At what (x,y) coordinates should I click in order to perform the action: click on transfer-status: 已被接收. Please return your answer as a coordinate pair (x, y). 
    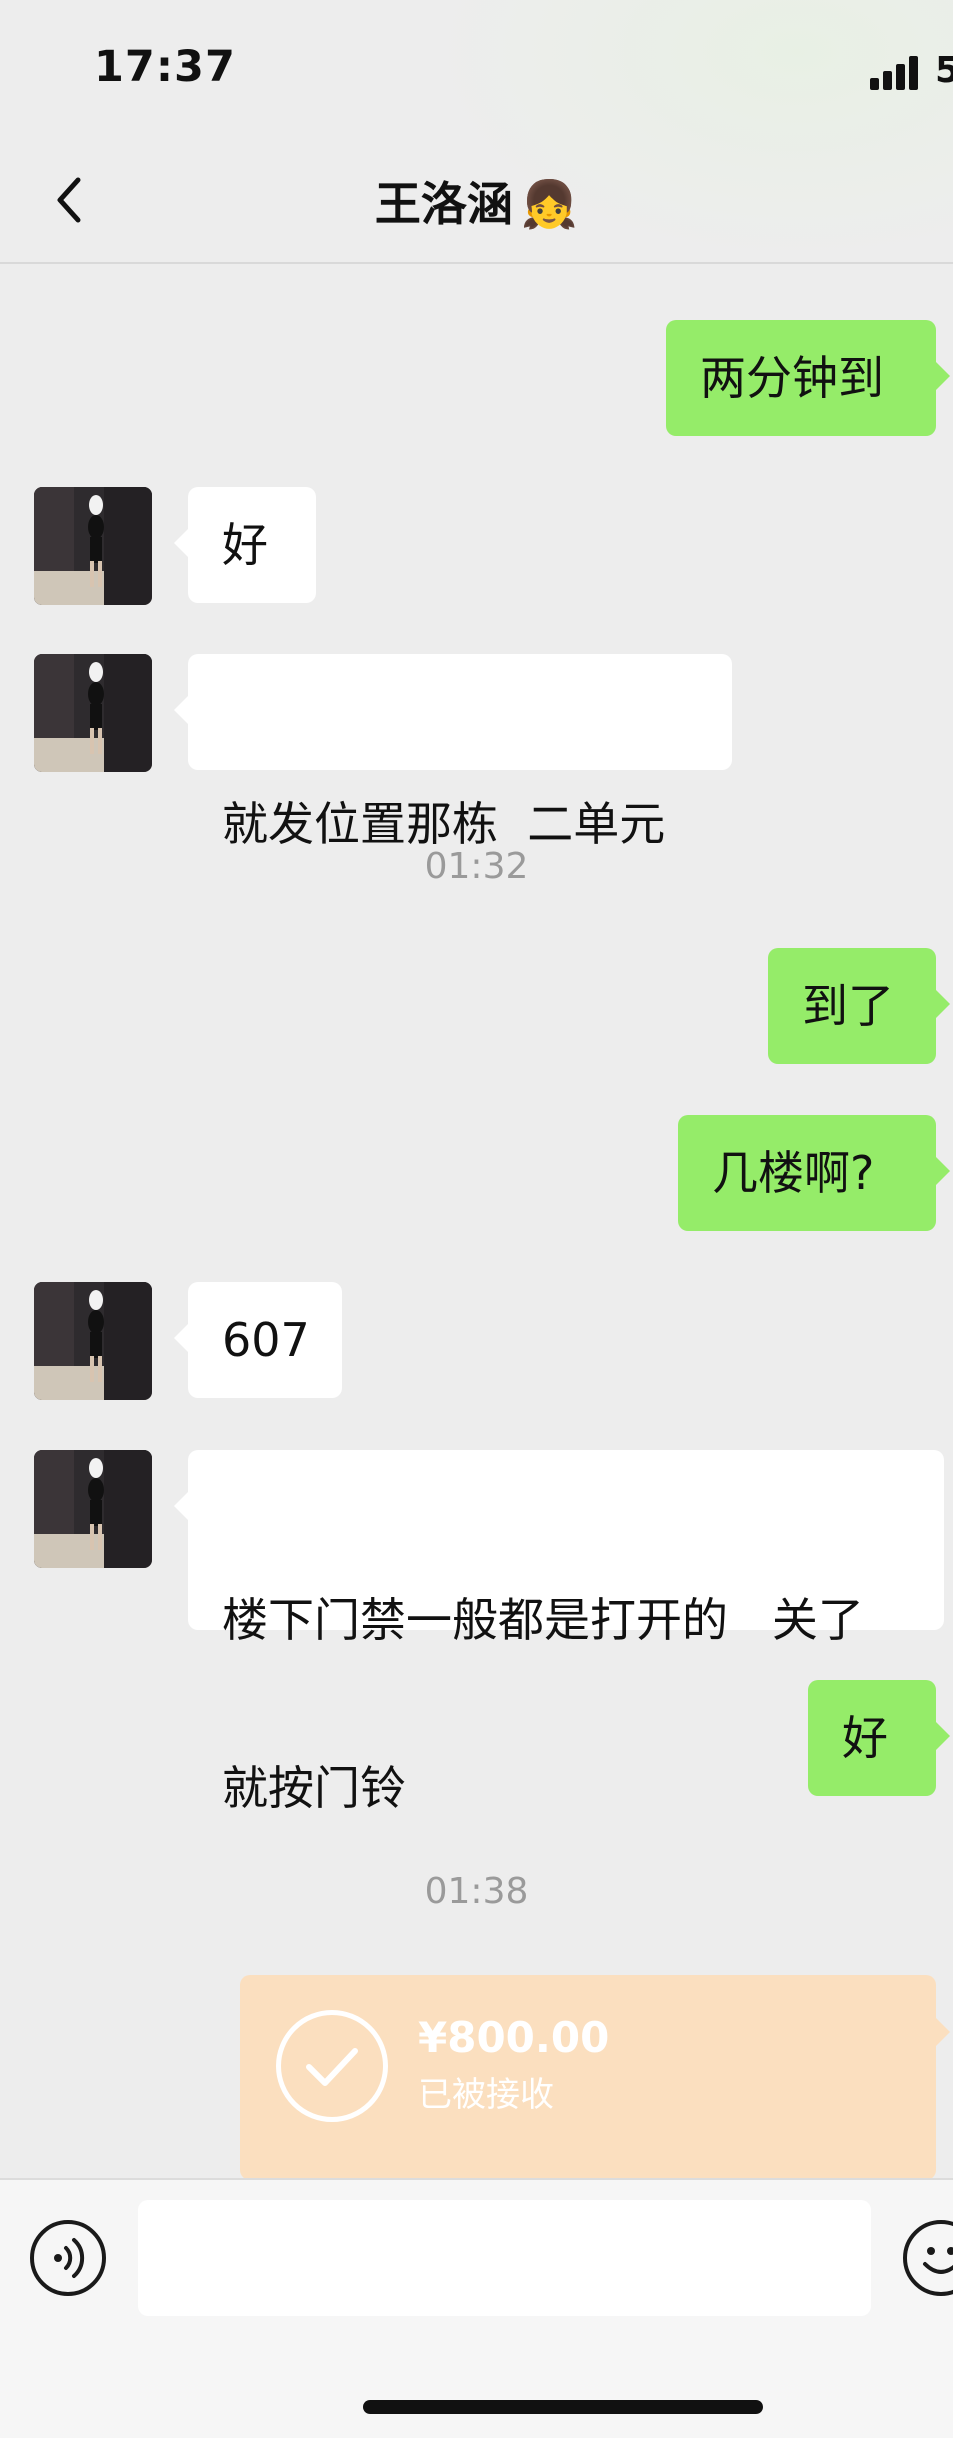
    Looking at the image, I should click on (486, 2095).